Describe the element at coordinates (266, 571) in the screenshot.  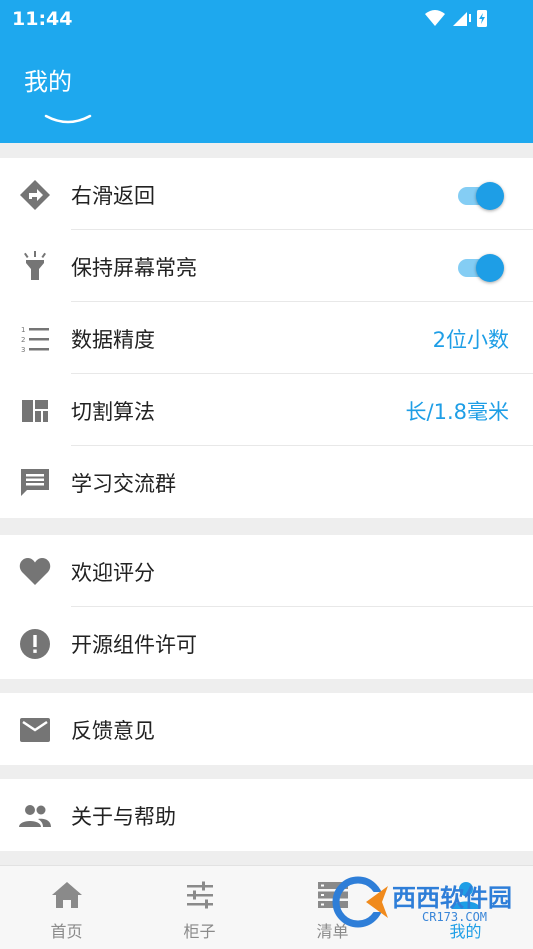
I see `setting-rate-app: 欢迎评分` at that location.